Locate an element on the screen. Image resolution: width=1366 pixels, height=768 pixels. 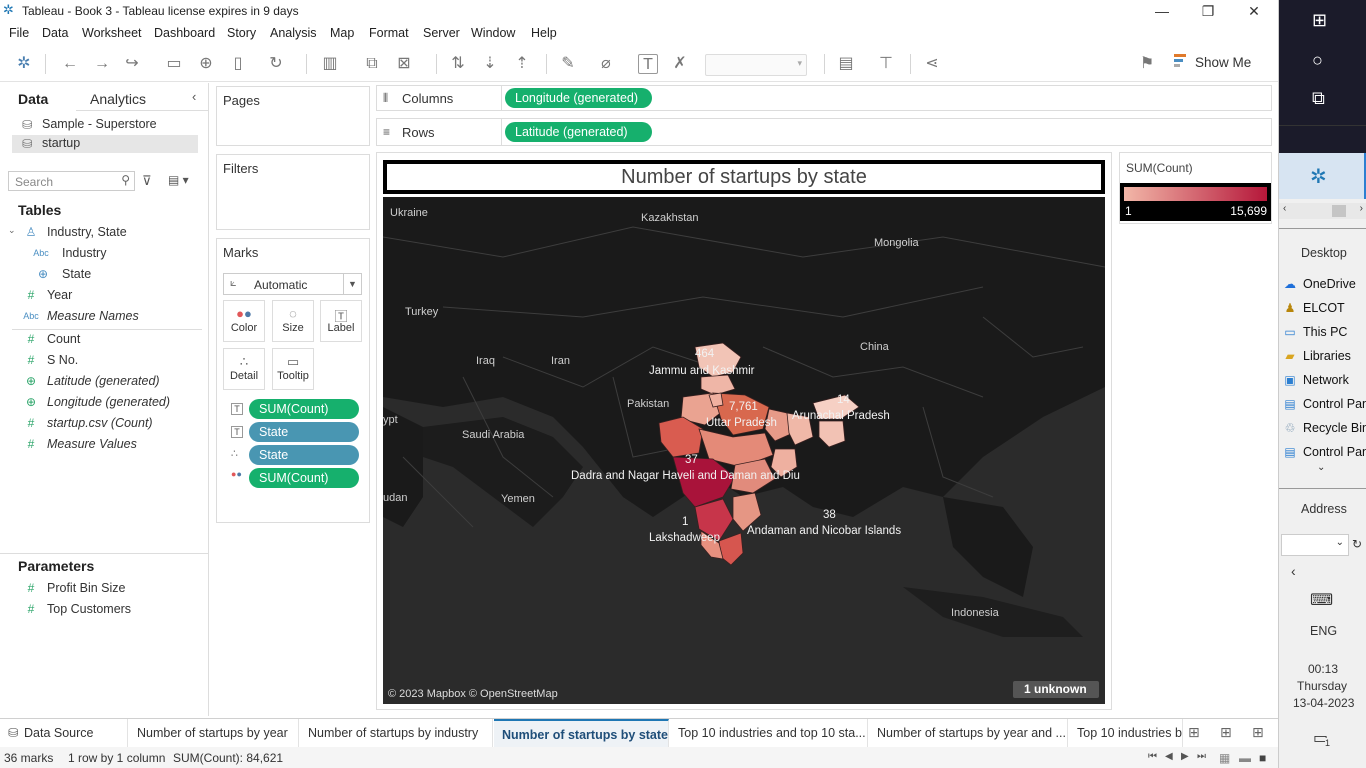
field-count: # Count is located at coordinates (102, 340).